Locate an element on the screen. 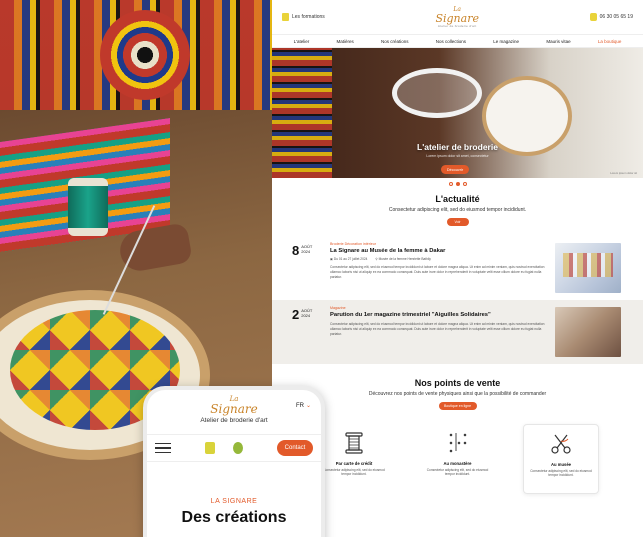  mobile-toolbar: Contact is located at coordinates (234, 448).